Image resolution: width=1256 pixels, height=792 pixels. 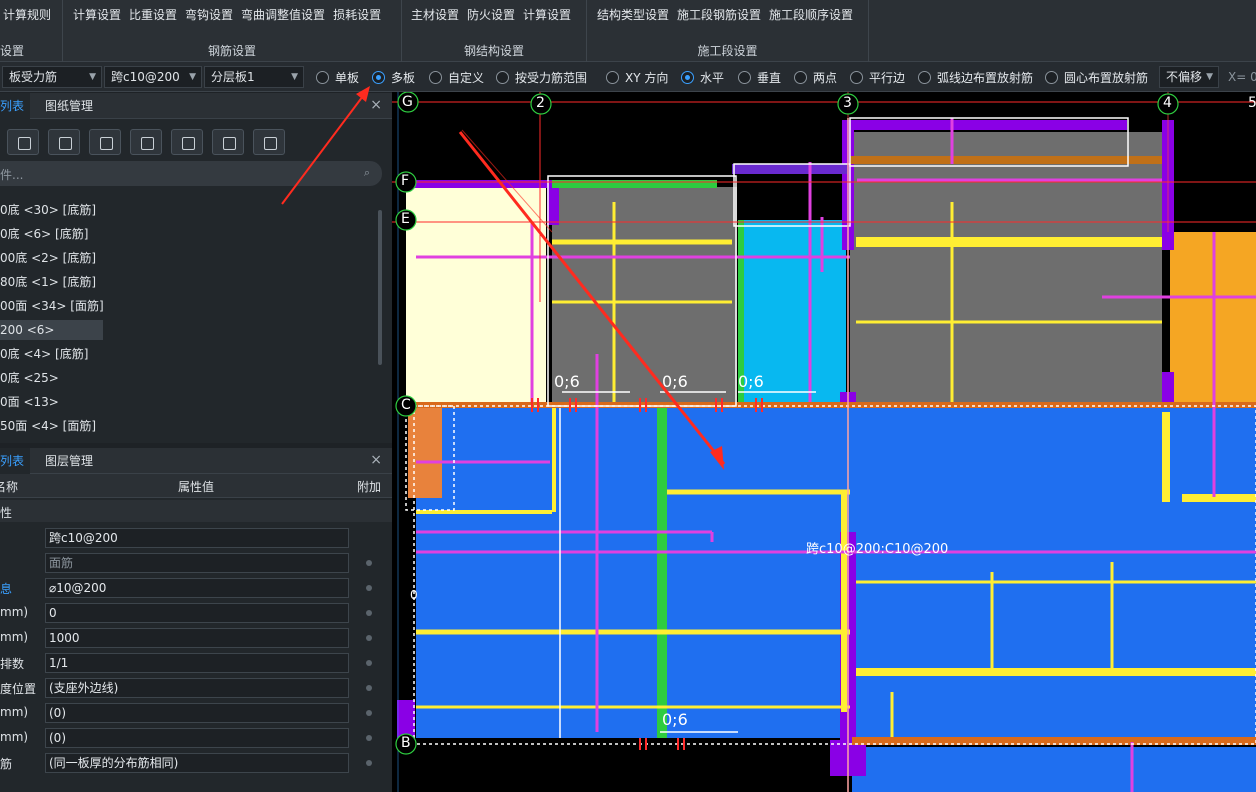 I want to click on property-row-anchor-left: mm) (0), so click(x=196, y=713).